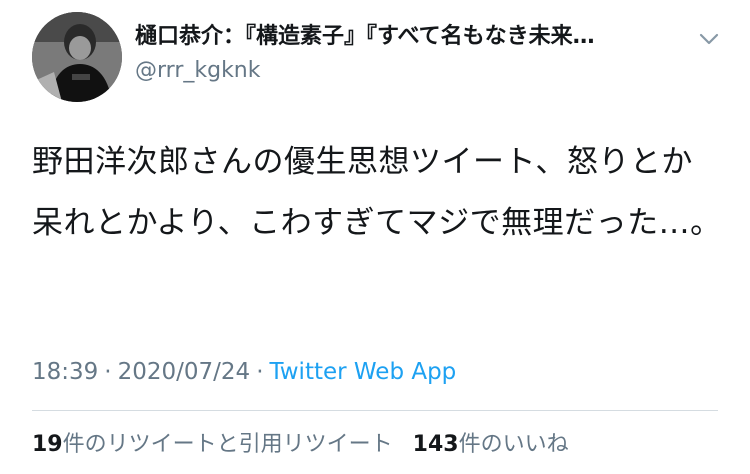  I want to click on tweet-stats: 19件のリツイートと引用リツイート 143件のいいね, so click(300, 445).